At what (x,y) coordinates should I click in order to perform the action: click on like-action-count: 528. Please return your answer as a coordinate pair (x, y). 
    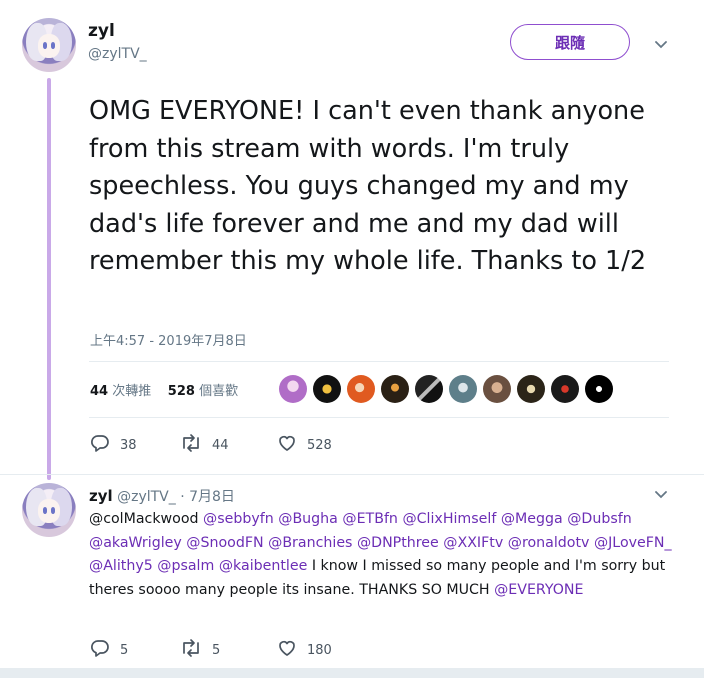
    Looking at the image, I should click on (319, 445).